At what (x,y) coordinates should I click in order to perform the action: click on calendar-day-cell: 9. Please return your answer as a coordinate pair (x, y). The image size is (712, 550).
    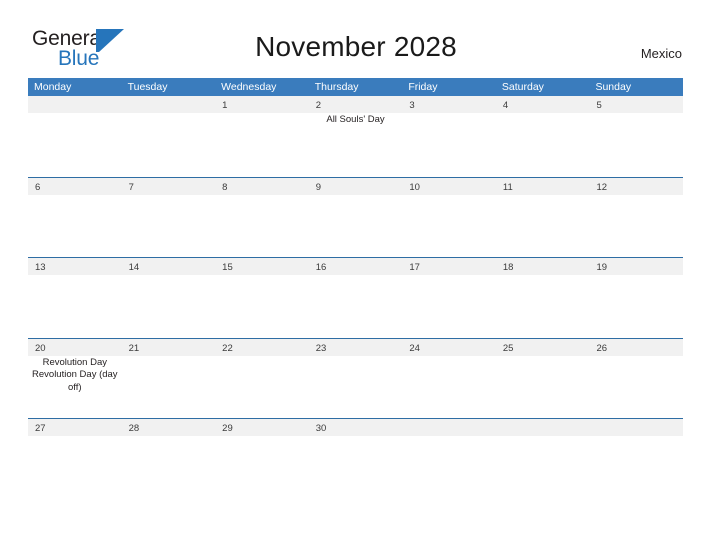
    Looking at the image, I should click on (356, 218).